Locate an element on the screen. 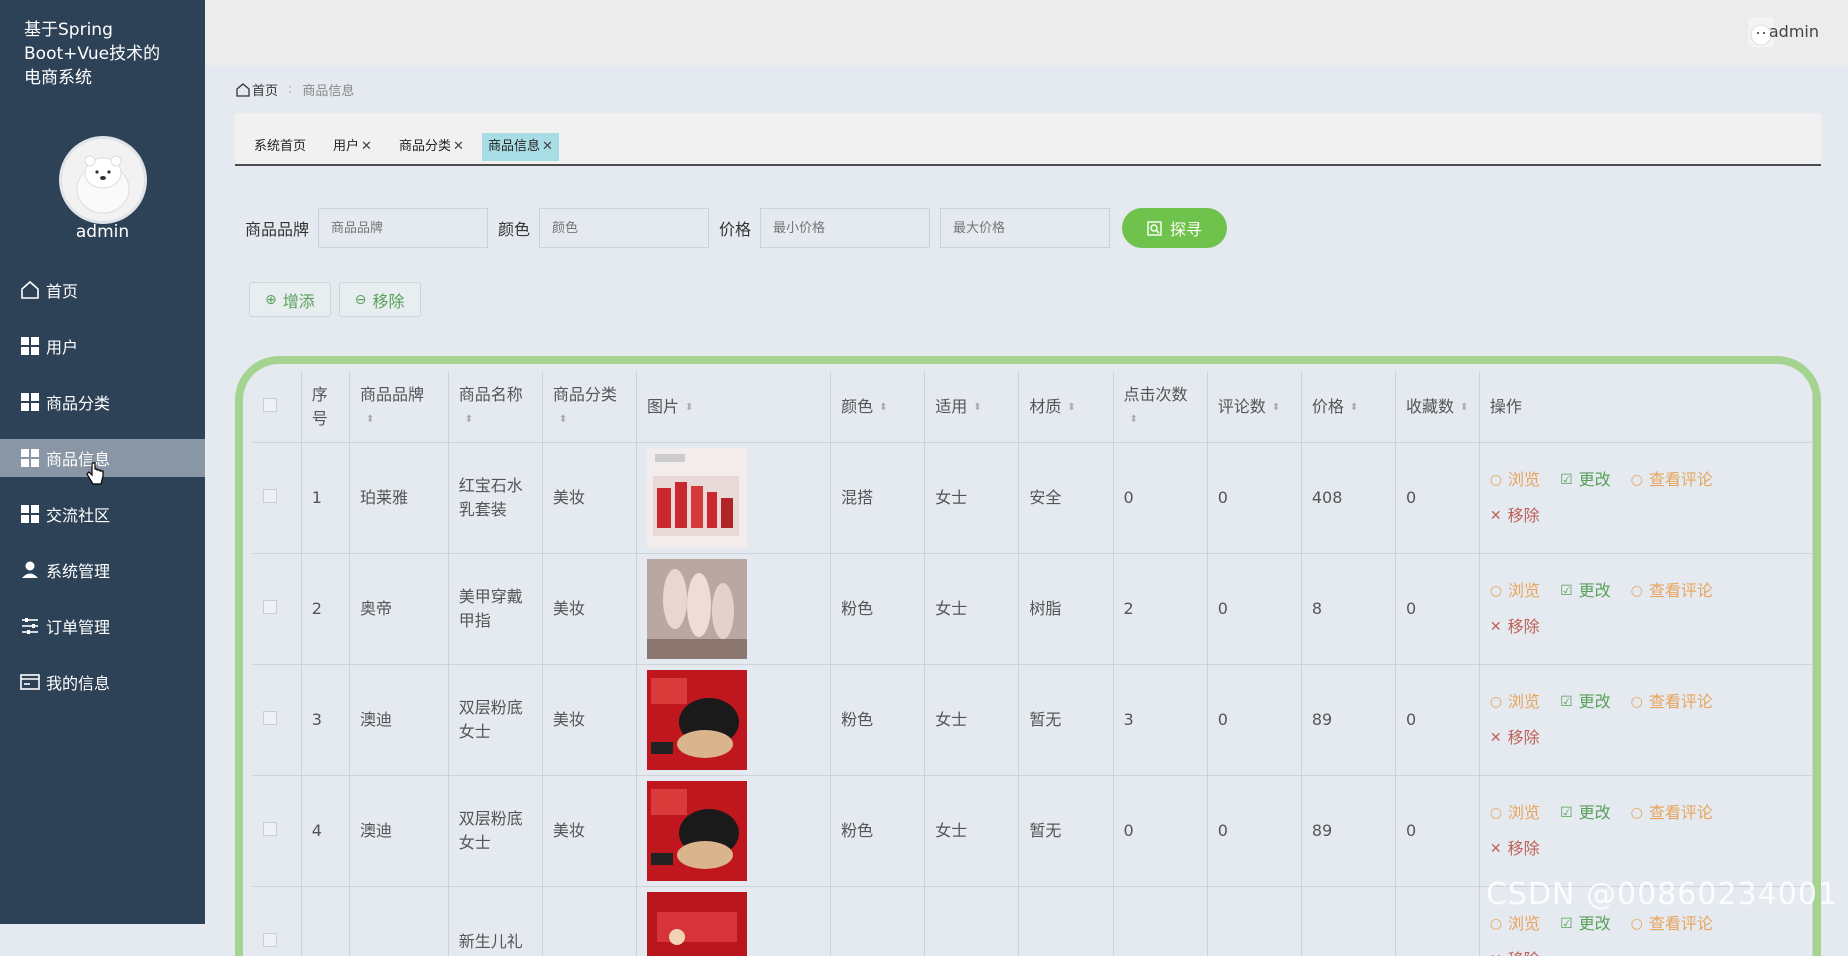 The width and height of the screenshot is (1848, 956). column-header: 评论数 ⬍ is located at coordinates (1254, 407).